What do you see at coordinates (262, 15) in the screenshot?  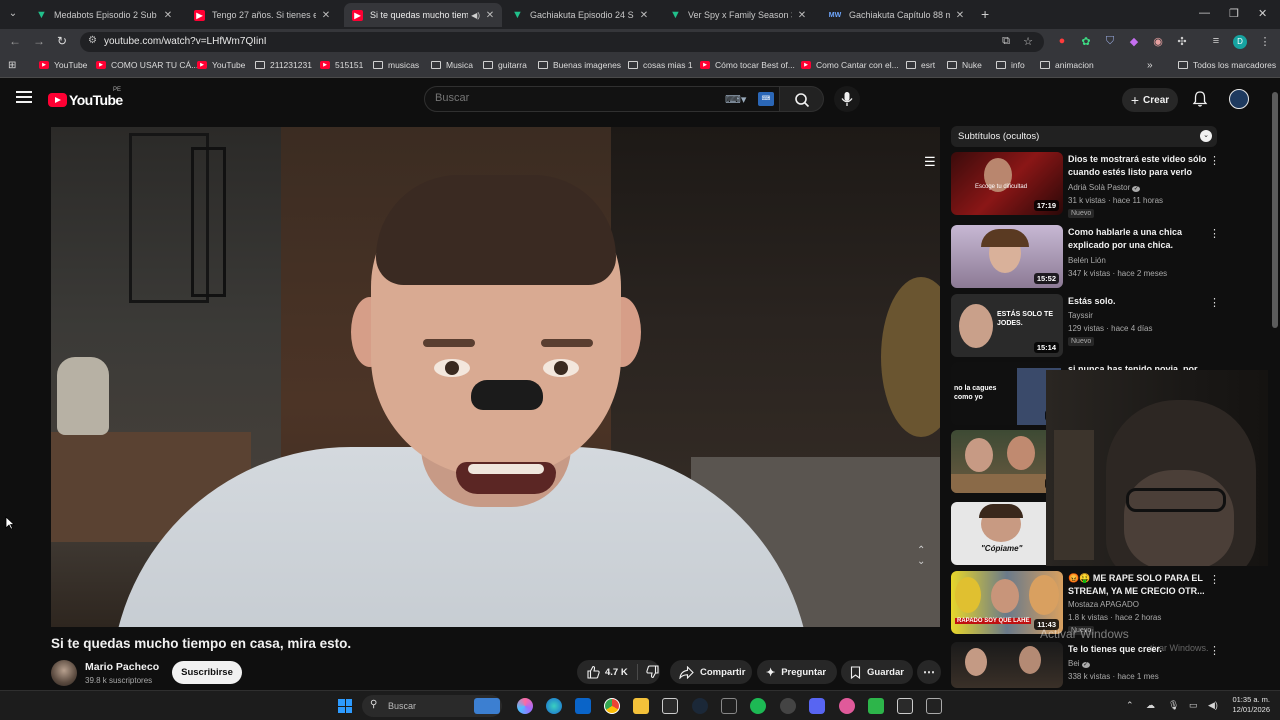 I see `browser-tab: ▶ Tengo 27 años. Si tienes entre ✕` at bounding box center [262, 15].